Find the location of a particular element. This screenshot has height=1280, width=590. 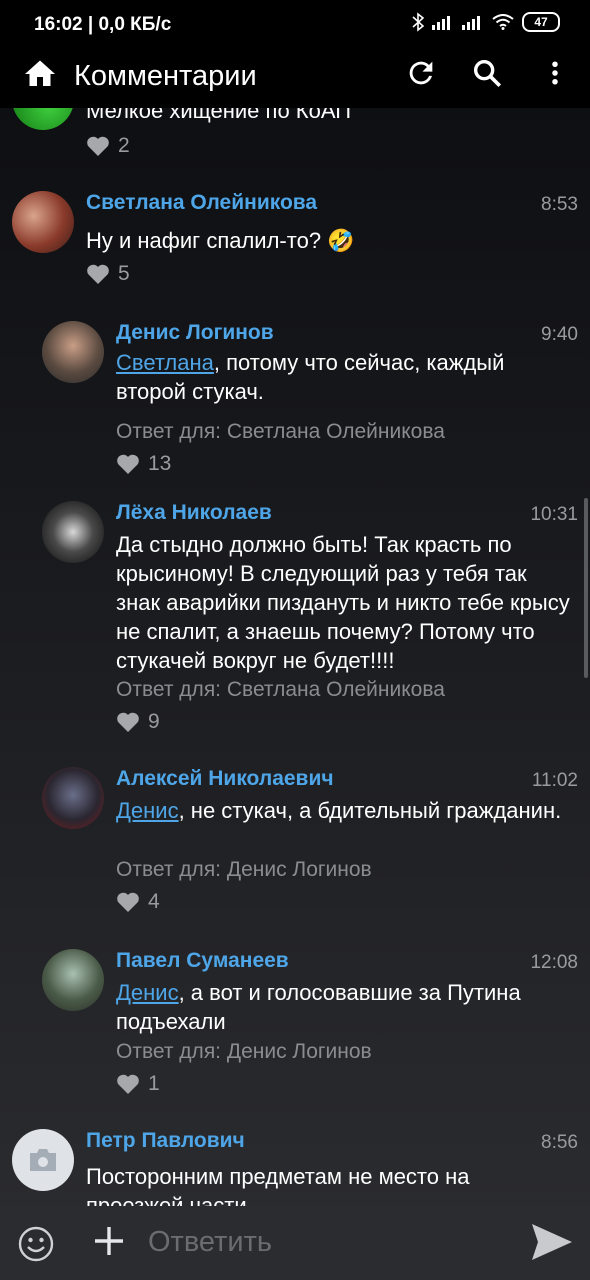

emoji-icon is located at coordinates (36, 1244).